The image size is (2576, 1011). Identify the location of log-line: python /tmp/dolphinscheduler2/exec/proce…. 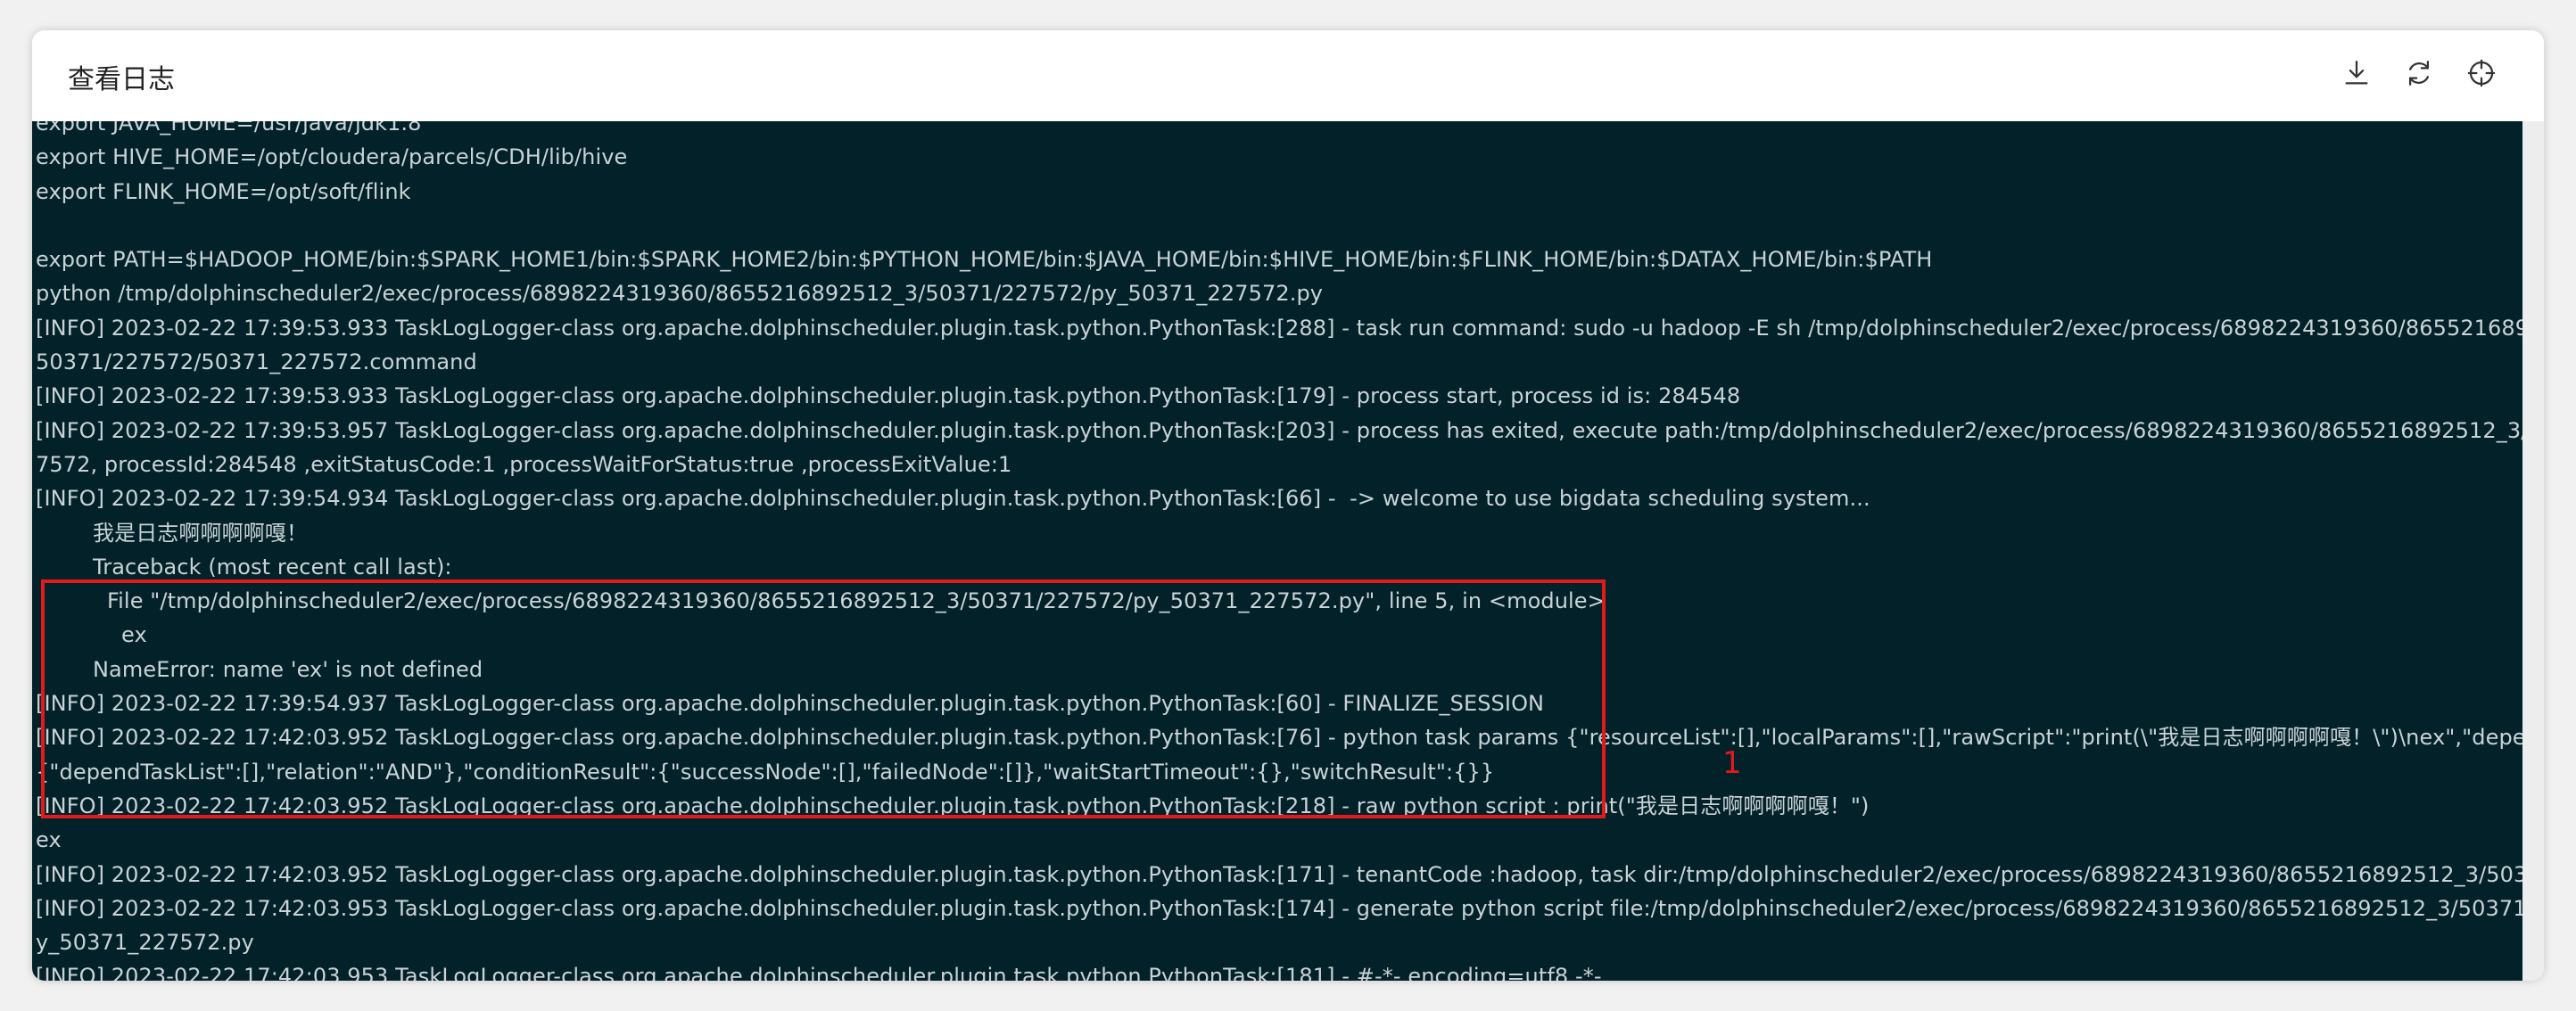
(680, 294).